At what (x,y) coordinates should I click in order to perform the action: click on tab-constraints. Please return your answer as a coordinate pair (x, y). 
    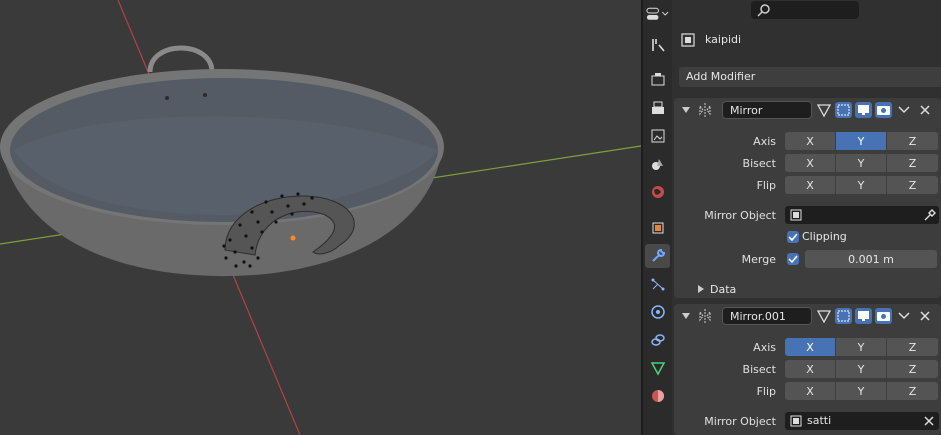
    Looking at the image, I should click on (657, 340).